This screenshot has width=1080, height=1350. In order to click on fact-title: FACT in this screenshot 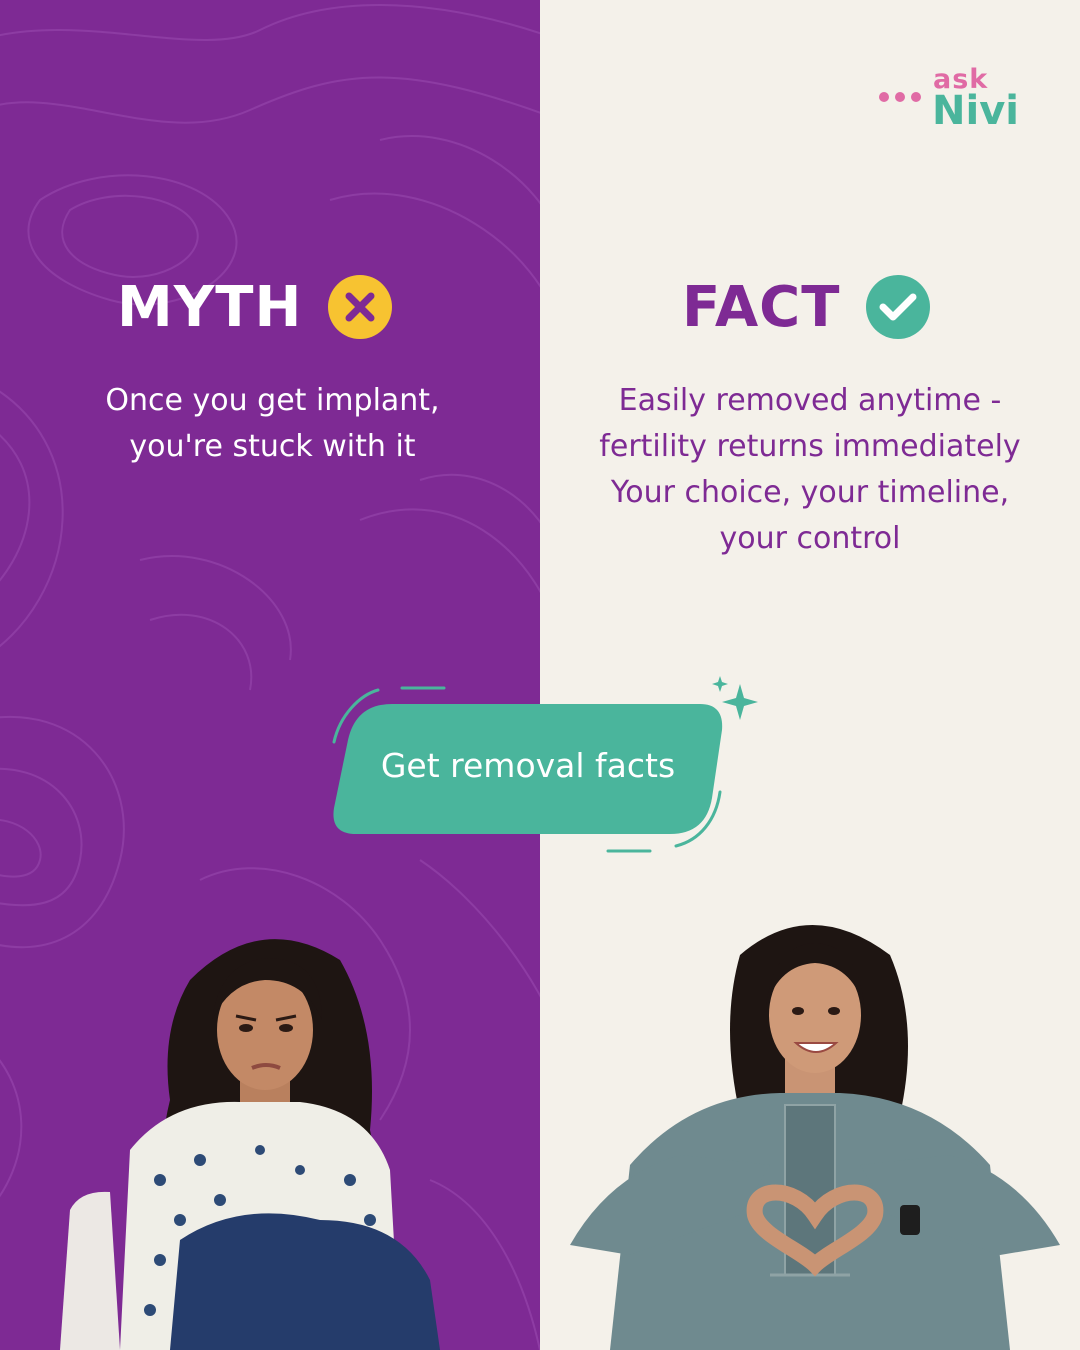, I will do `click(761, 307)`.